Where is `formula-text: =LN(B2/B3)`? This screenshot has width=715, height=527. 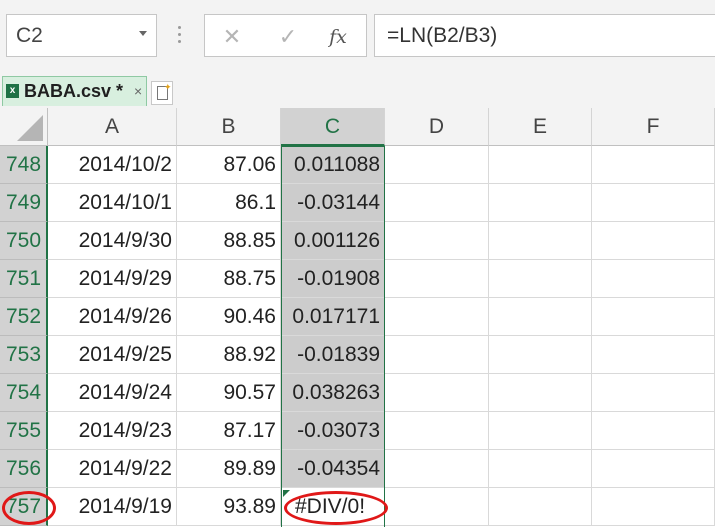
formula-text: =LN(B2/B3) is located at coordinates (442, 36).